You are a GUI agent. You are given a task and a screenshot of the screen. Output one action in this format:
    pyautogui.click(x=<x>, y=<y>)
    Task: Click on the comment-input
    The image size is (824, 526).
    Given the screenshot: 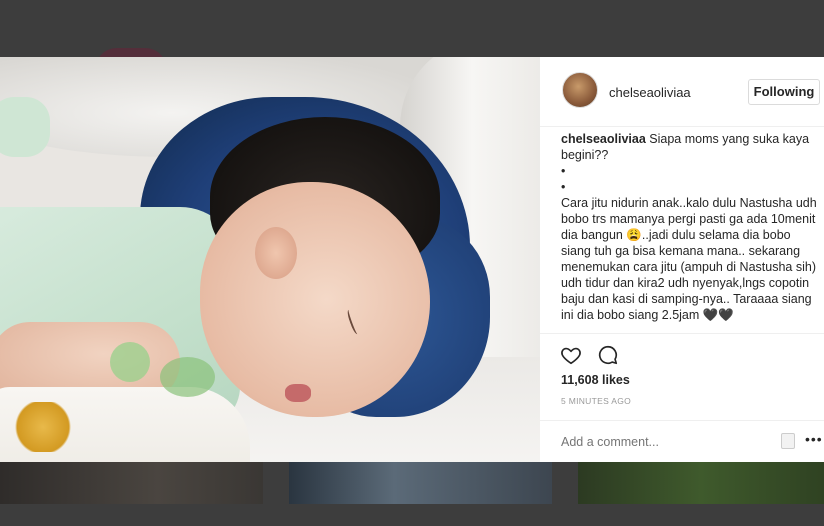 What is the action you would take?
    pyautogui.click(x=661, y=442)
    